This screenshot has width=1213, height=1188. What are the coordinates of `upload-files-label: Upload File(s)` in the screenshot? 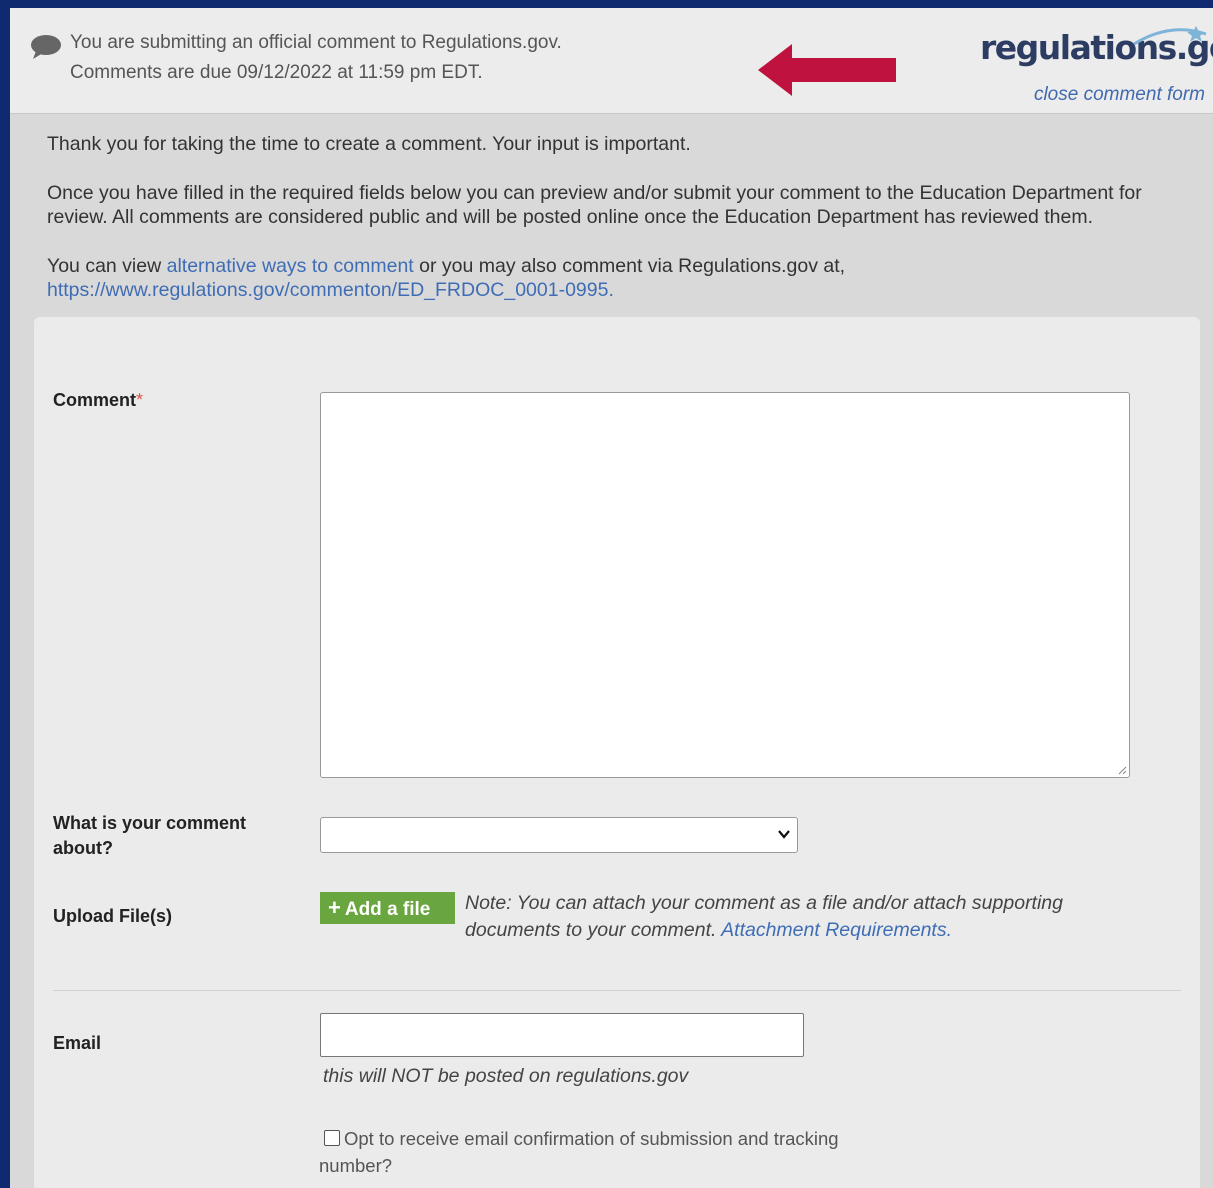 It's located at (113, 916).